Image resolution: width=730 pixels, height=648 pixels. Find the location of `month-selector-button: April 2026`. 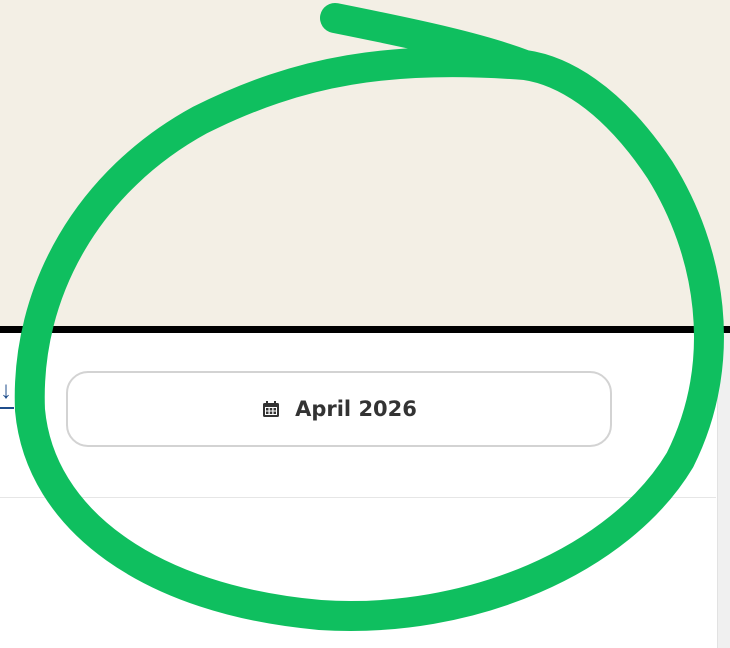

month-selector-button: April 2026 is located at coordinates (339, 409).